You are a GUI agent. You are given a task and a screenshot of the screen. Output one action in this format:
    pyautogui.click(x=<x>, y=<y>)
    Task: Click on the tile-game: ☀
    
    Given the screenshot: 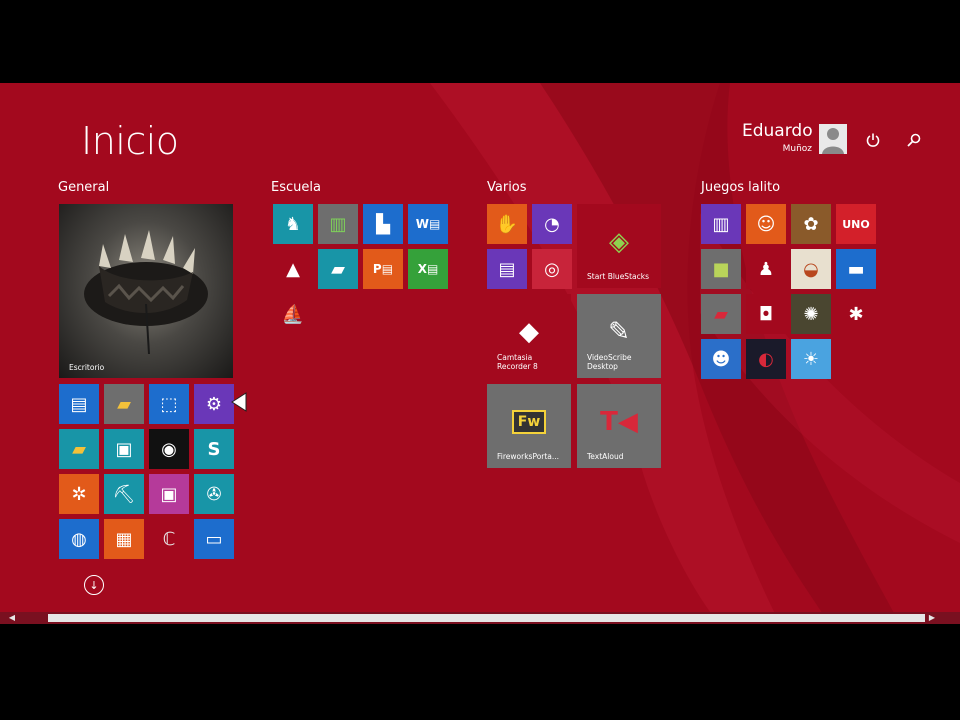 What is the action you would take?
    pyautogui.click(x=811, y=359)
    